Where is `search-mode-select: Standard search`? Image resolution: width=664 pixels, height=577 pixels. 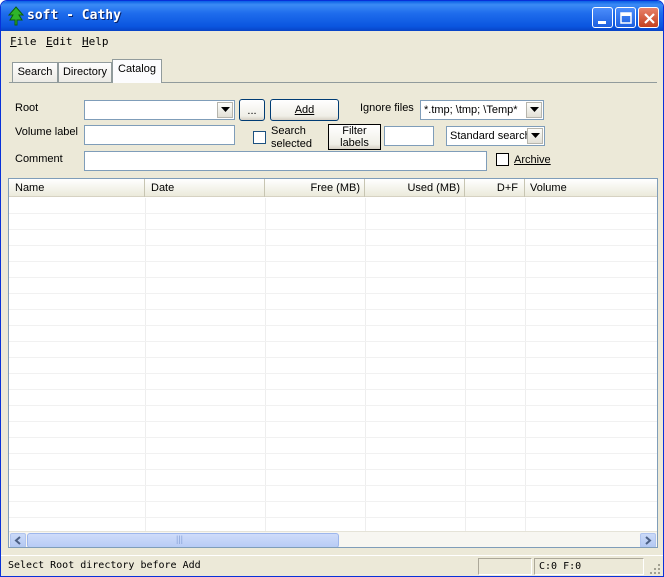
search-mode-select: Standard search is located at coordinates (495, 136).